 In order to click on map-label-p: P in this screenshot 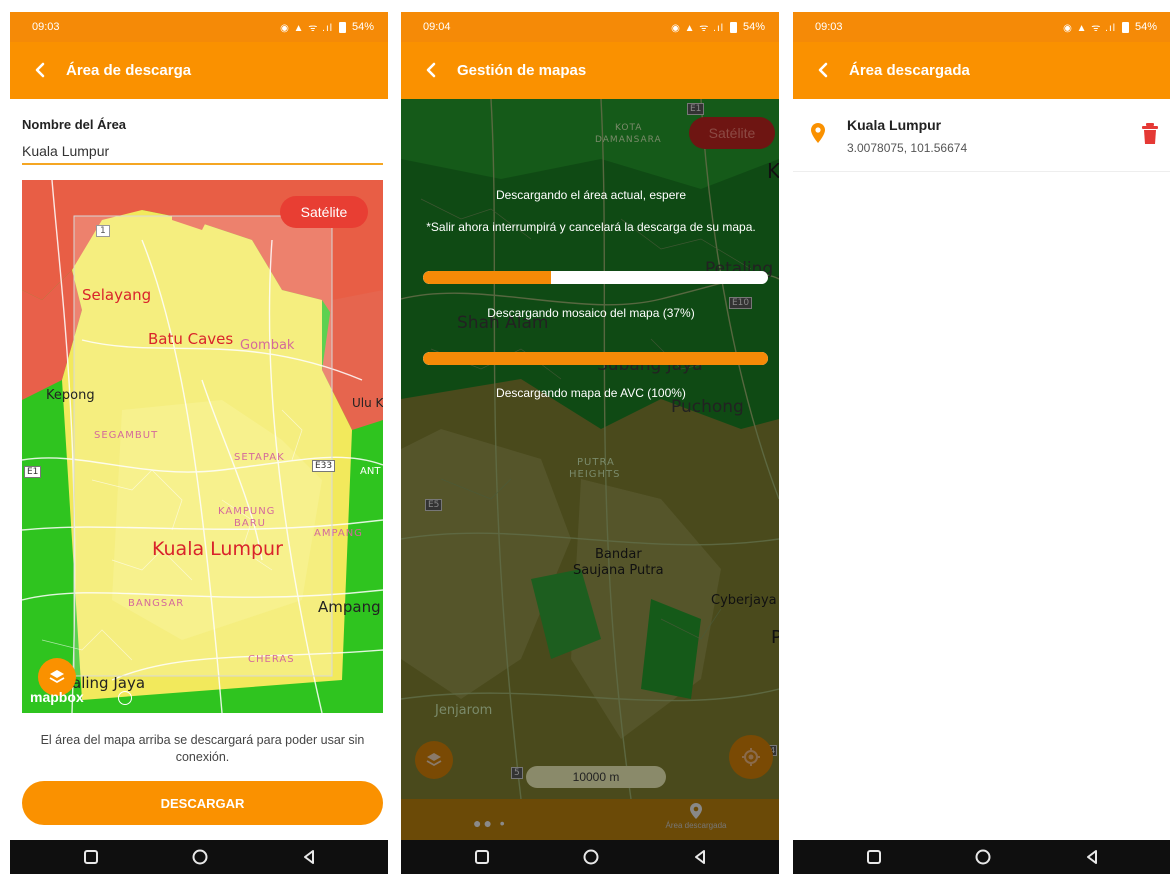, I will do `click(775, 637)`.